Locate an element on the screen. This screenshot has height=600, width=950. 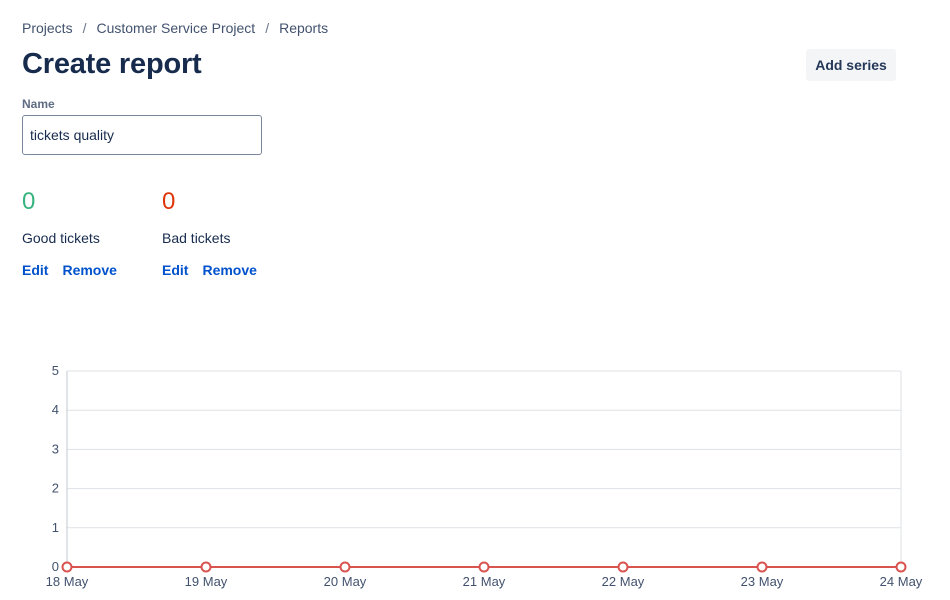
y-tick-label: 4 is located at coordinates (55, 409).